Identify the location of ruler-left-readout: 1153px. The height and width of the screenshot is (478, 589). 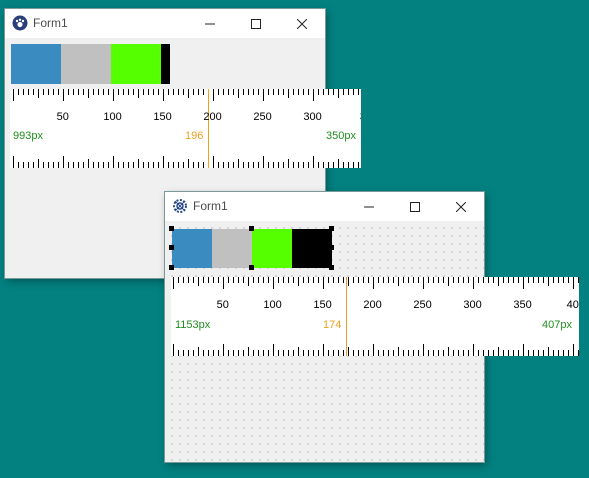
(193, 325).